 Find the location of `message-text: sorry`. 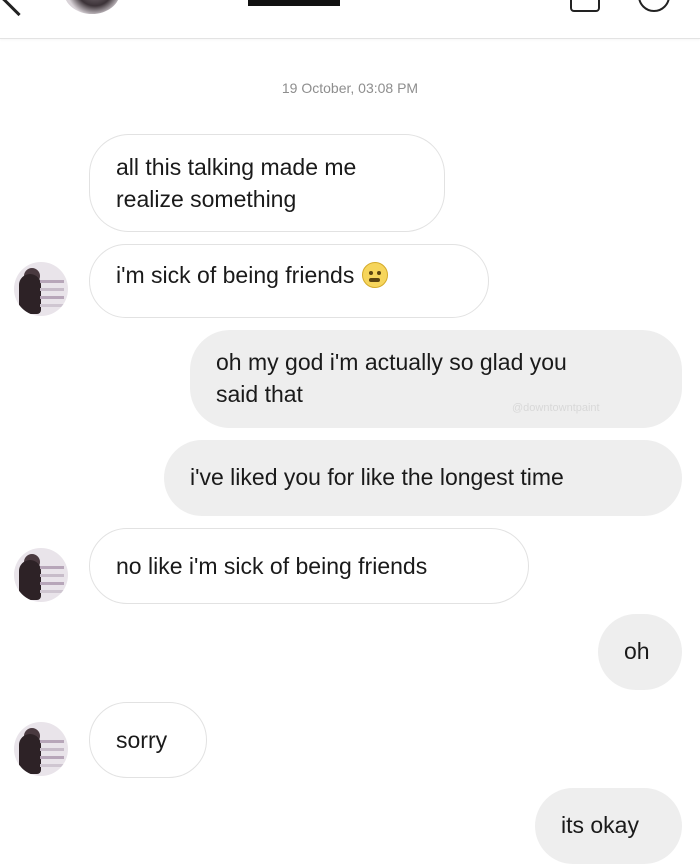

message-text: sorry is located at coordinates (142, 740).